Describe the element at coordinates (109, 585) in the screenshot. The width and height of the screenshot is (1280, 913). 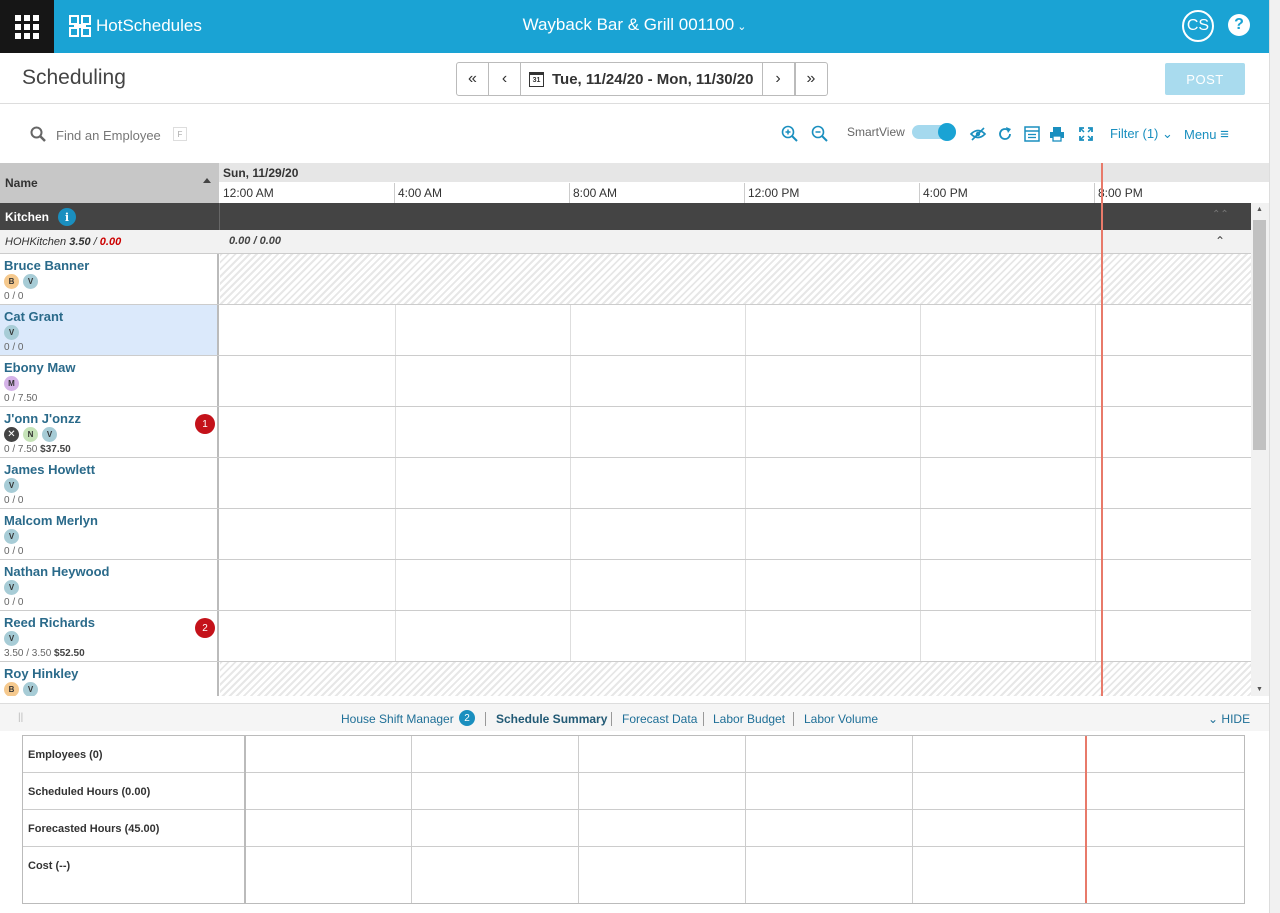
I see `employee-name-cell: Nathan Heywood V 0 / 0` at that location.